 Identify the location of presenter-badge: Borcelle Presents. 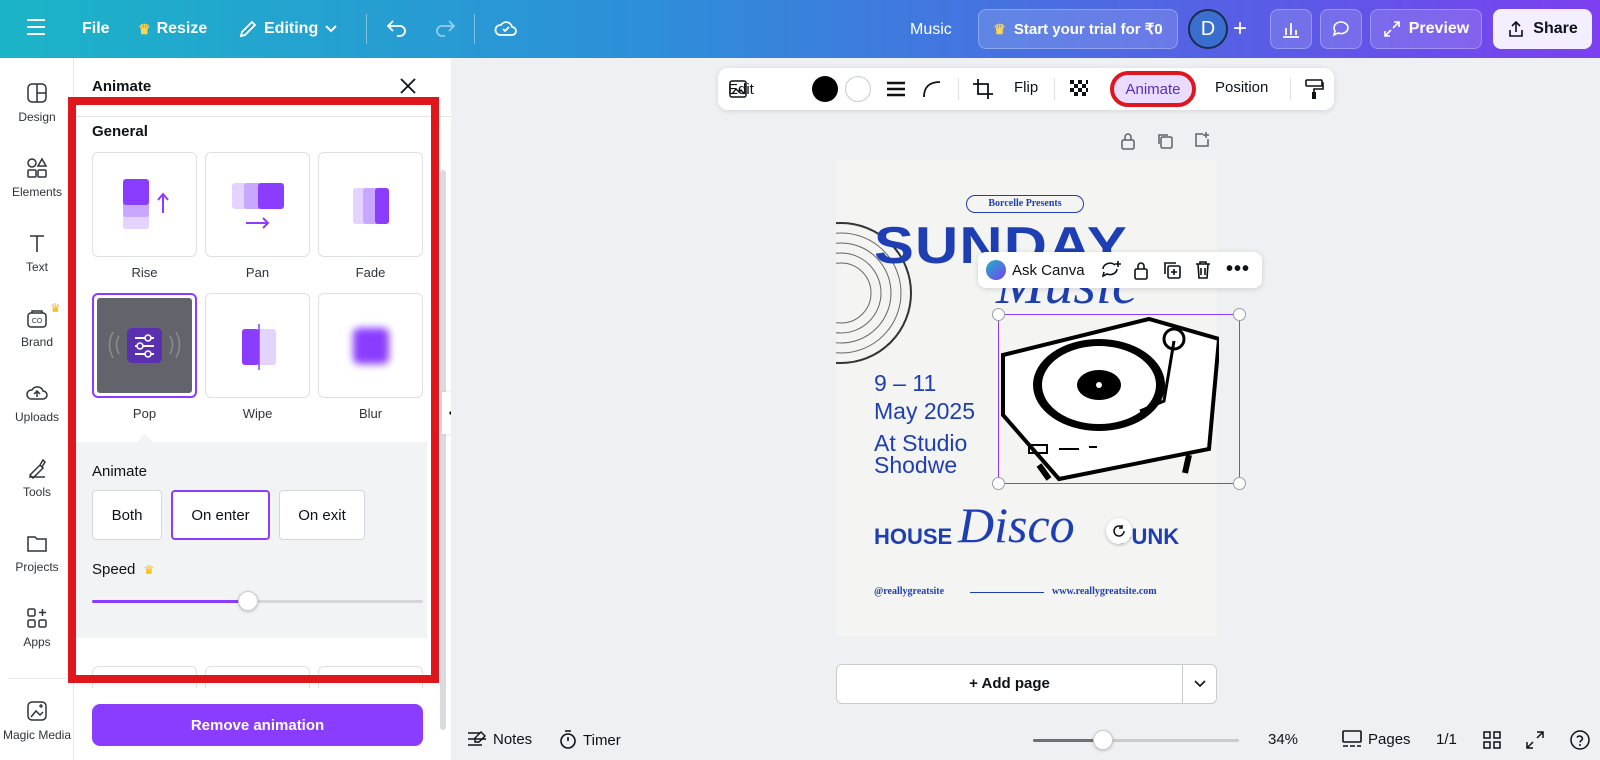
(1025, 204).